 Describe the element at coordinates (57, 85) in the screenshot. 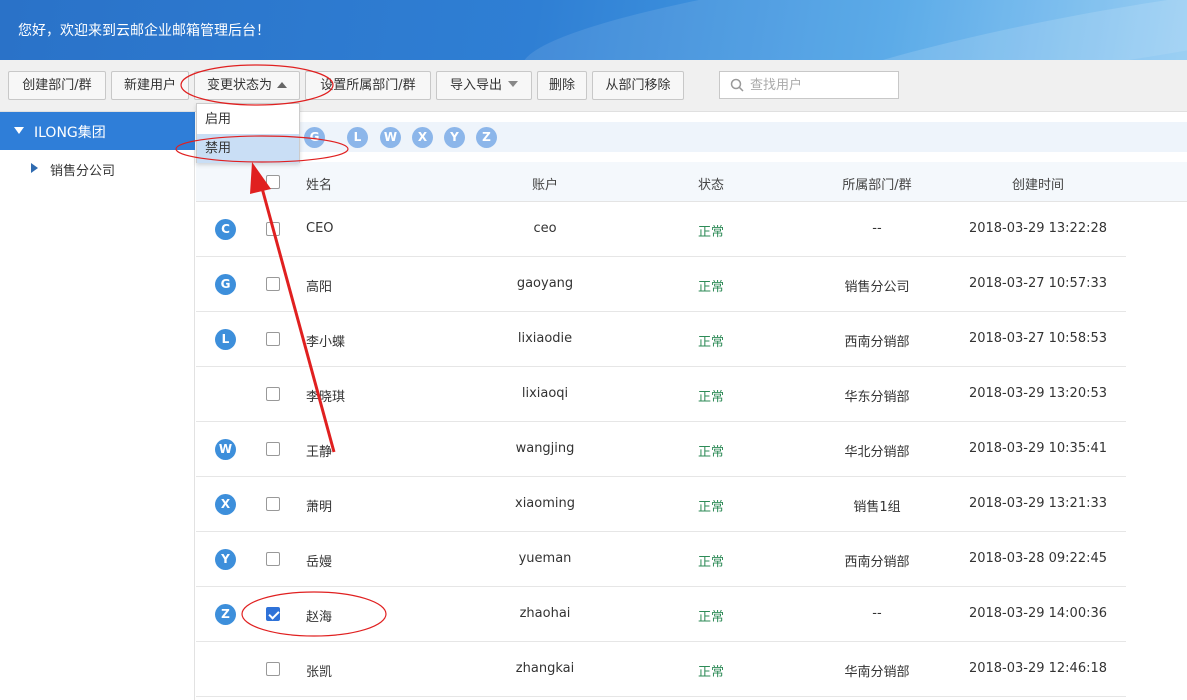

I see `create-dept-button: 创建部门/群` at that location.